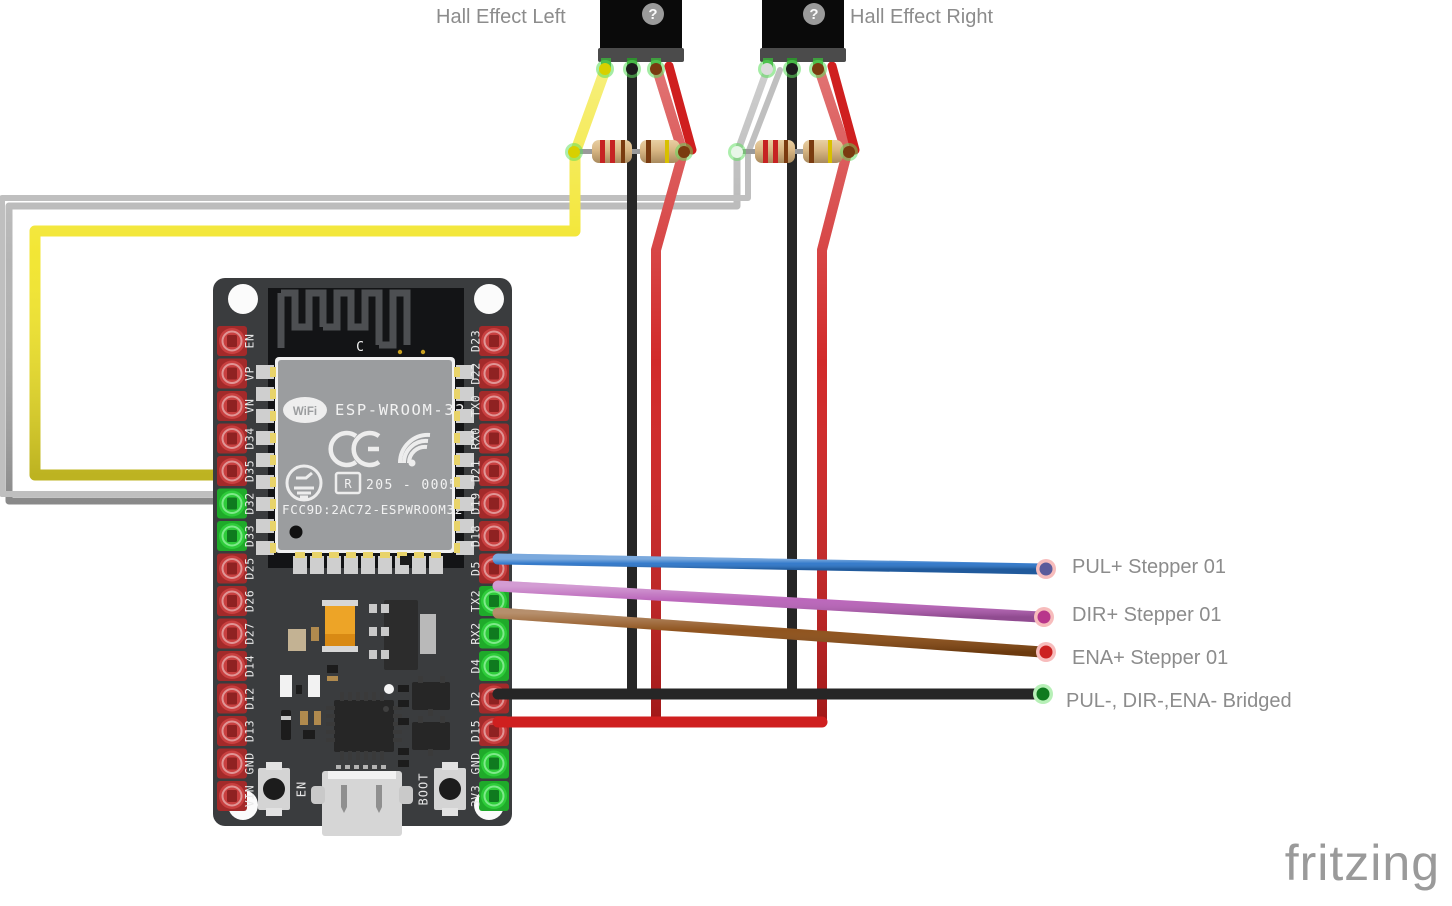 This screenshot has width=1452, height=906. I want to click on pin-label-vn: VN, so click(250, 406).